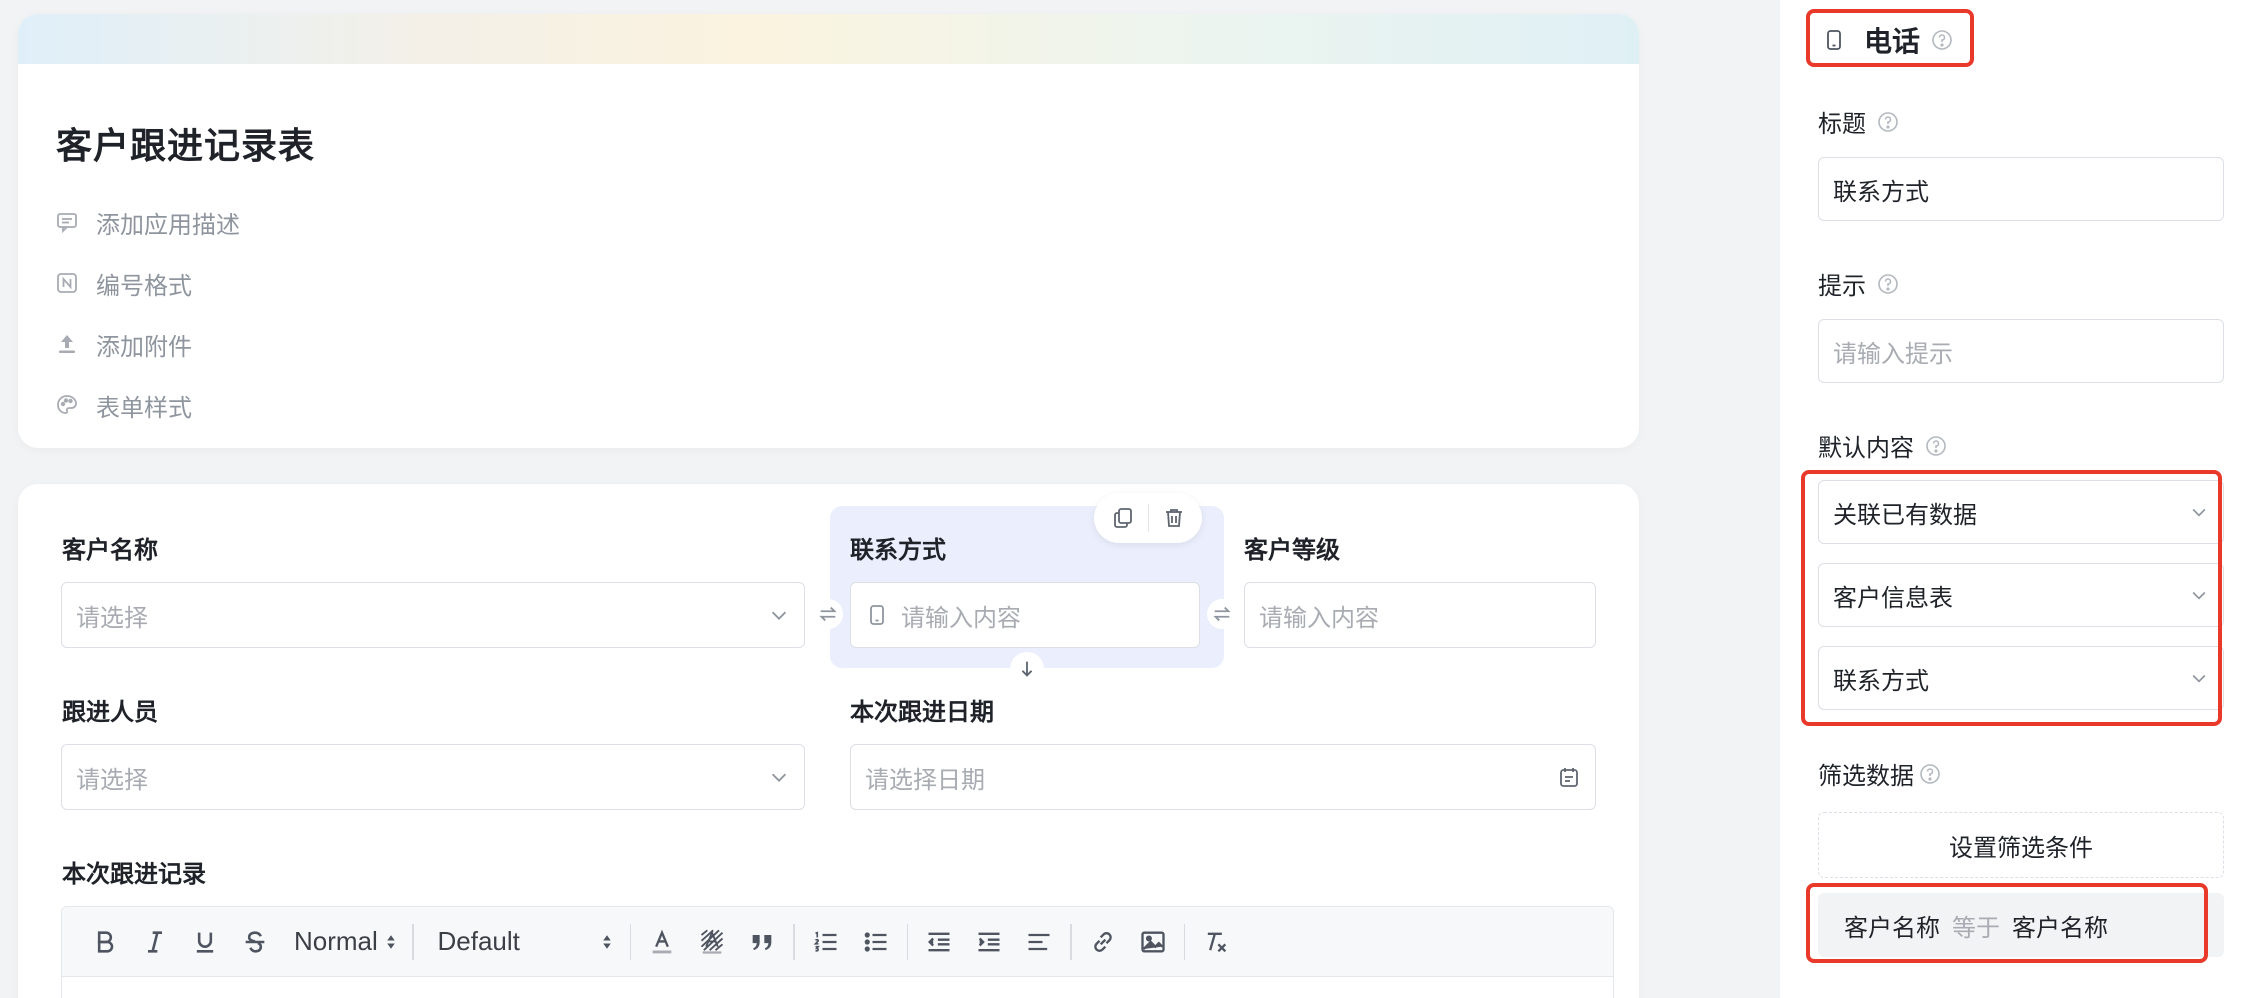  I want to click on numbering-icon, so click(67, 283).